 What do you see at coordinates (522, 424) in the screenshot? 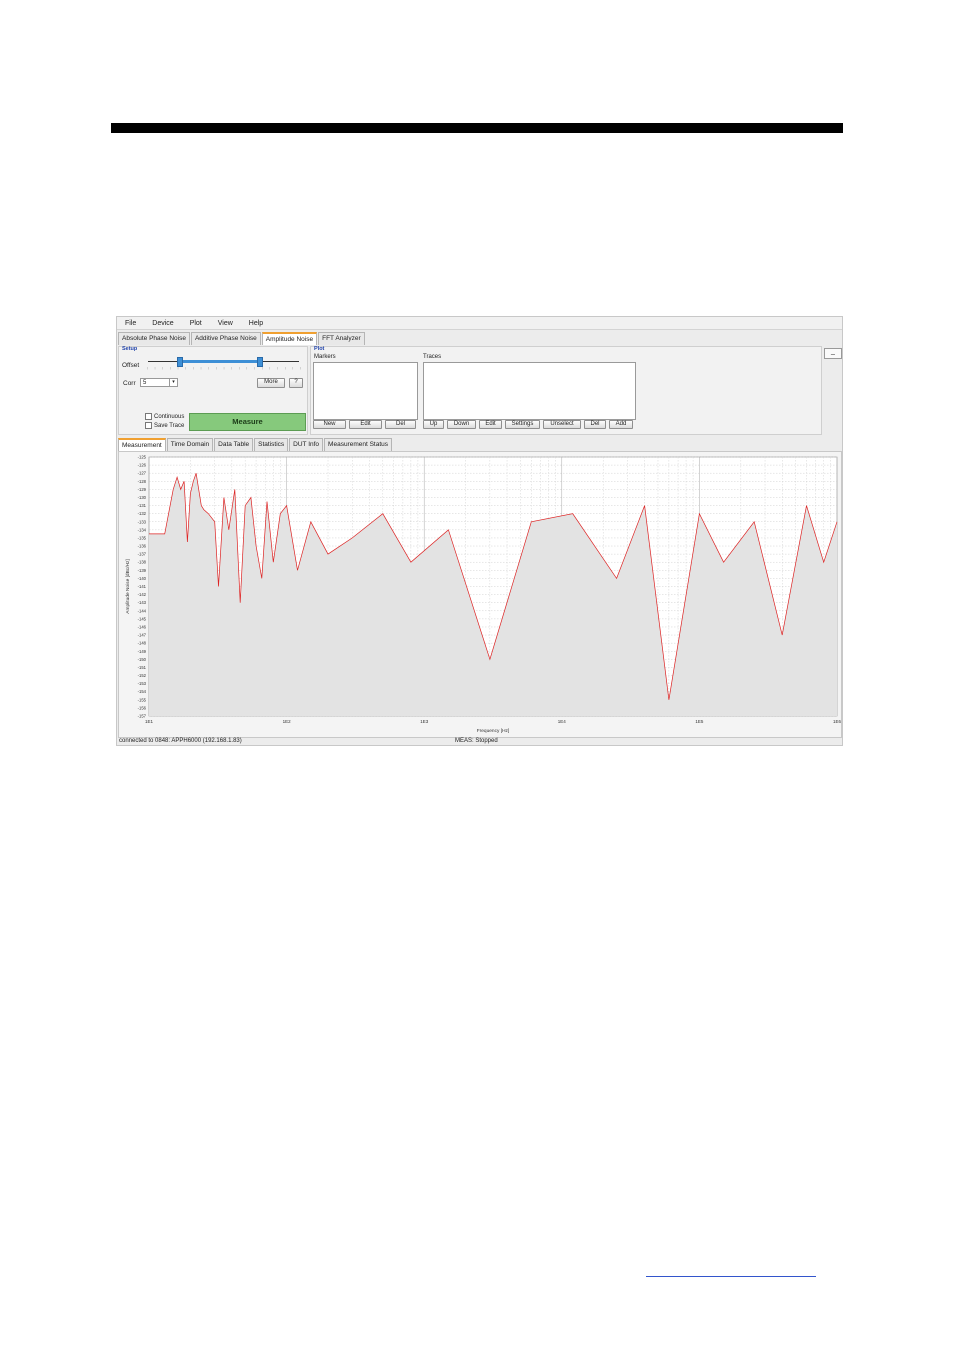
I see `trace-settings-button: Settings` at bounding box center [522, 424].